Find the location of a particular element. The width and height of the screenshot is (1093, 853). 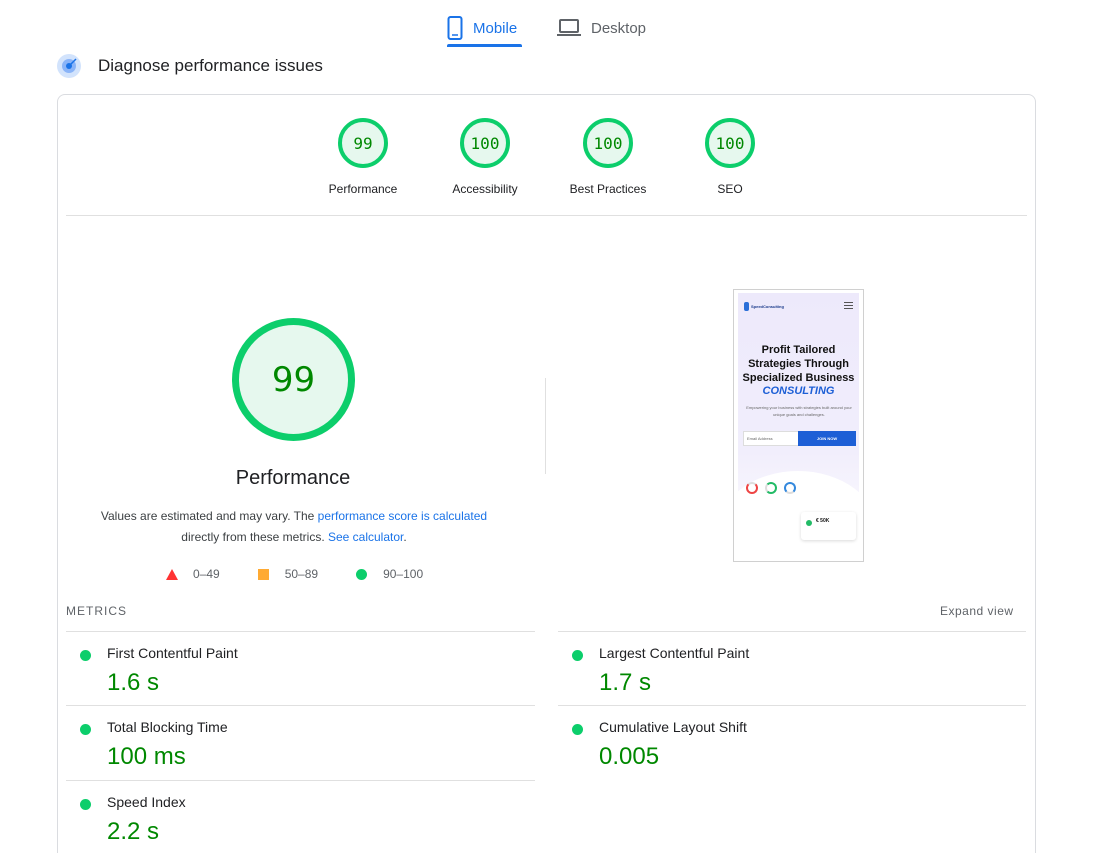

logo-mark-icon is located at coordinates (746, 306).